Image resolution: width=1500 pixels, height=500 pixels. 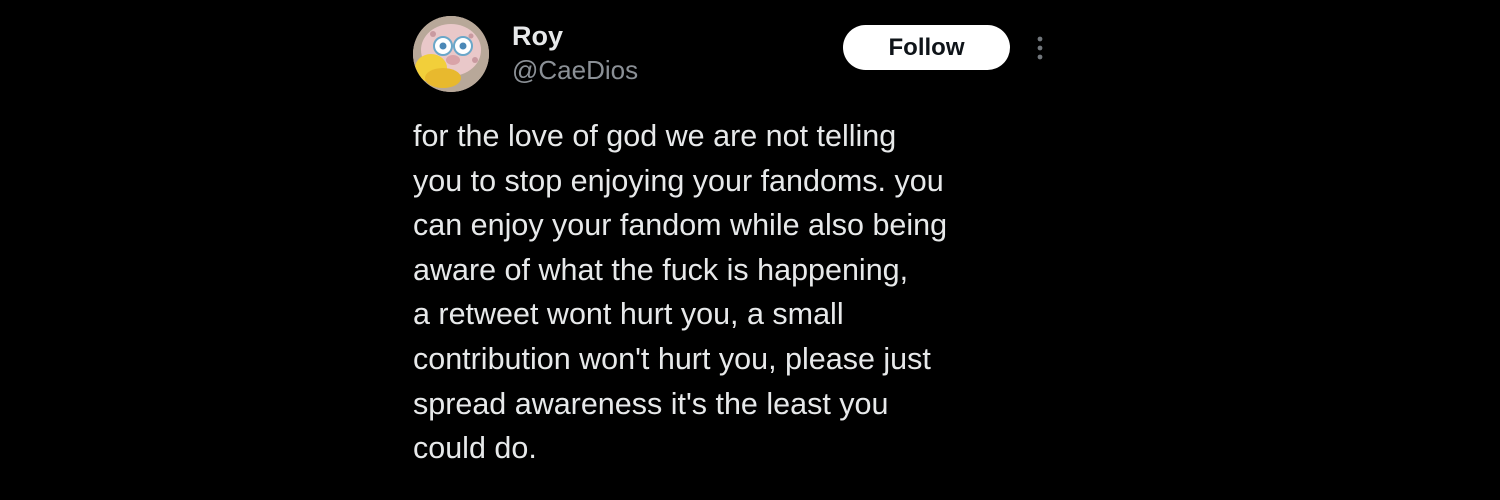 I want to click on author-name: Roy, so click(x=537, y=36).